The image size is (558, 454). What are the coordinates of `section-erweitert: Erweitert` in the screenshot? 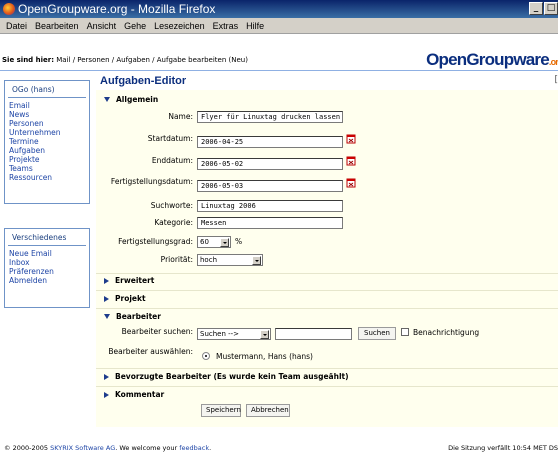 It's located at (129, 280).